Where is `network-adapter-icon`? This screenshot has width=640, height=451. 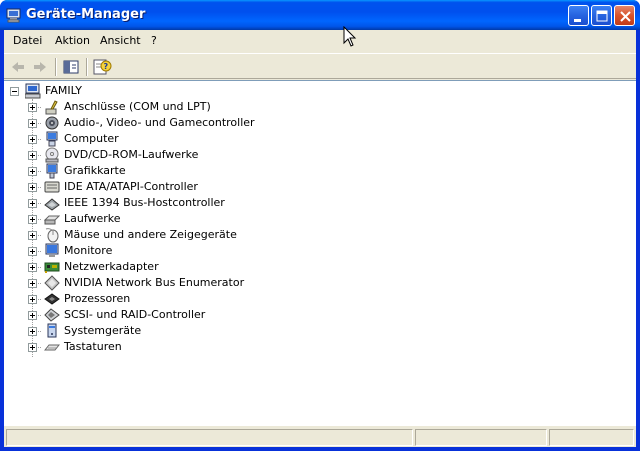 network-adapter-icon is located at coordinates (52, 267).